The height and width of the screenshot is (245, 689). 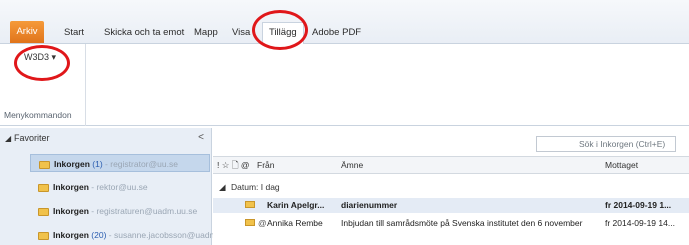 I want to click on collapse-pane-icon: <, so click(x=201, y=137).